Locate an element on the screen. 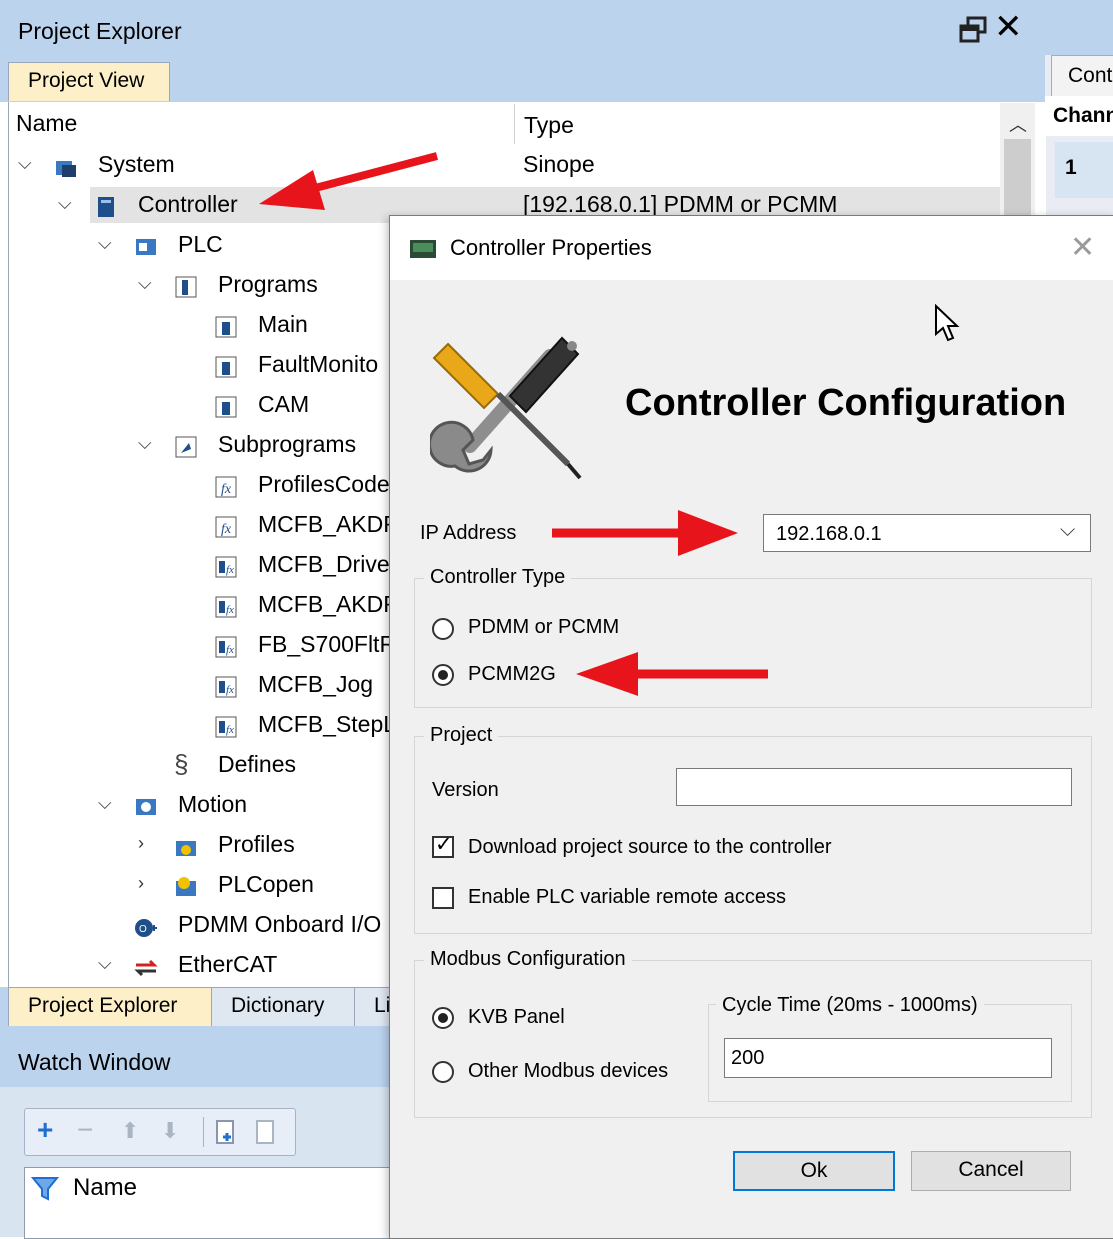 The width and height of the screenshot is (1113, 1239). explorer-view-tabs: Project View is located at coordinates (522, 82).